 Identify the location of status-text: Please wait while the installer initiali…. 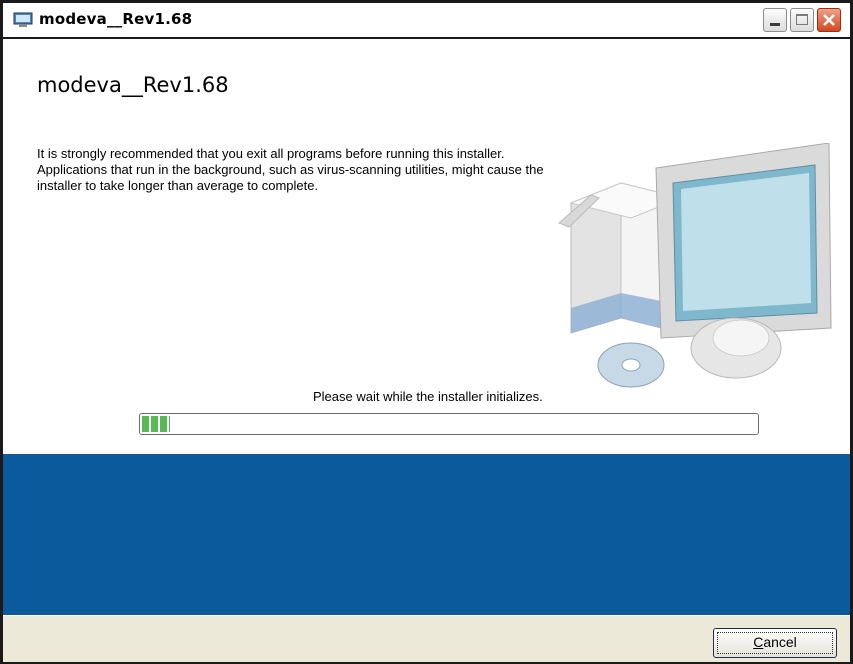
(428, 396).